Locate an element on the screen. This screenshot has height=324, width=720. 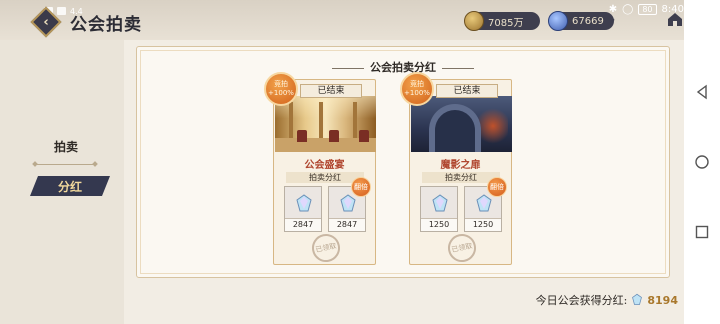
gold-counter: 7085万 is located at coordinates (502, 21).